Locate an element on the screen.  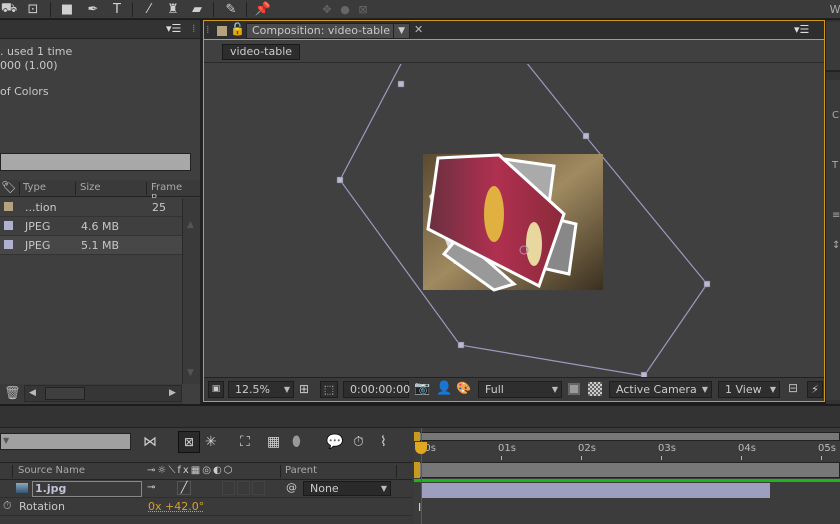
tick-label: 02s is located at coordinates (587, 448).